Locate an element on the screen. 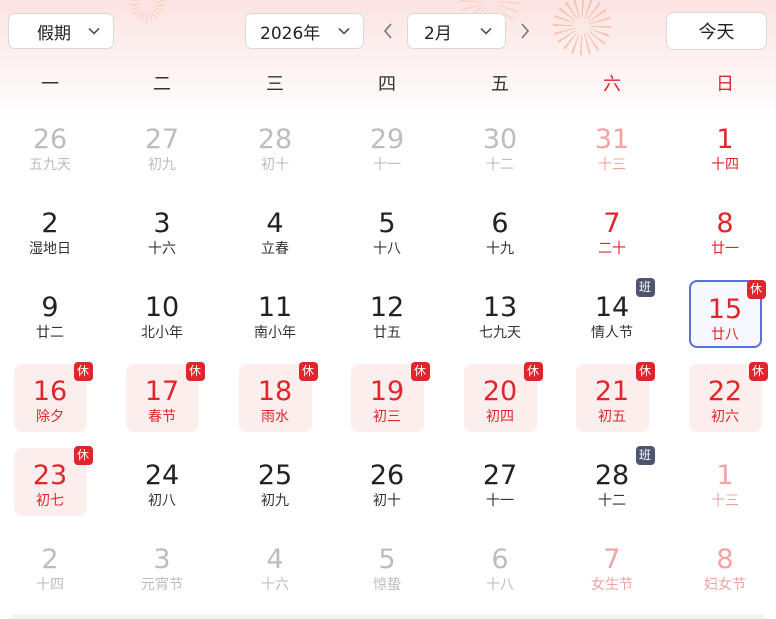 This screenshot has width=776, height=619. lunar-date-label: 惊蛰 is located at coordinates (387, 585).